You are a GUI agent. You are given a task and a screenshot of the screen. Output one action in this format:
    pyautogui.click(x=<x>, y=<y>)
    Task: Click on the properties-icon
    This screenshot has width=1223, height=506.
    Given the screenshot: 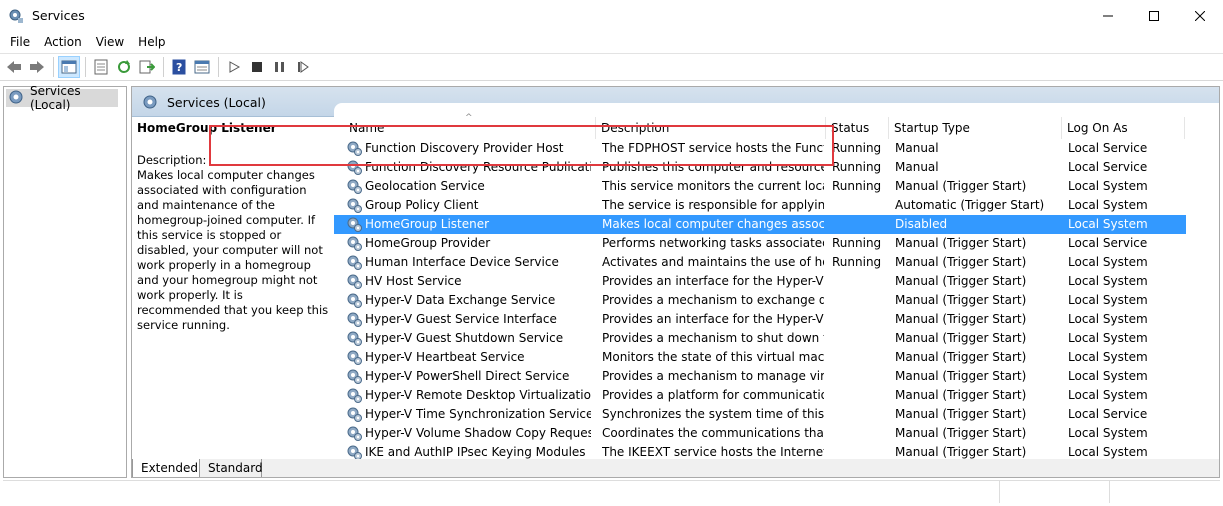 What is the action you would take?
    pyautogui.click(x=101, y=67)
    